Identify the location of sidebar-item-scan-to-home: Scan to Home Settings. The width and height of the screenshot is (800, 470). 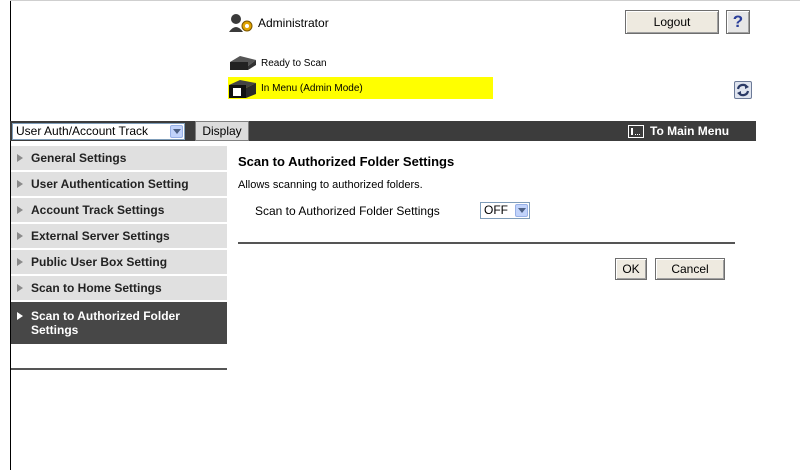
(119, 289).